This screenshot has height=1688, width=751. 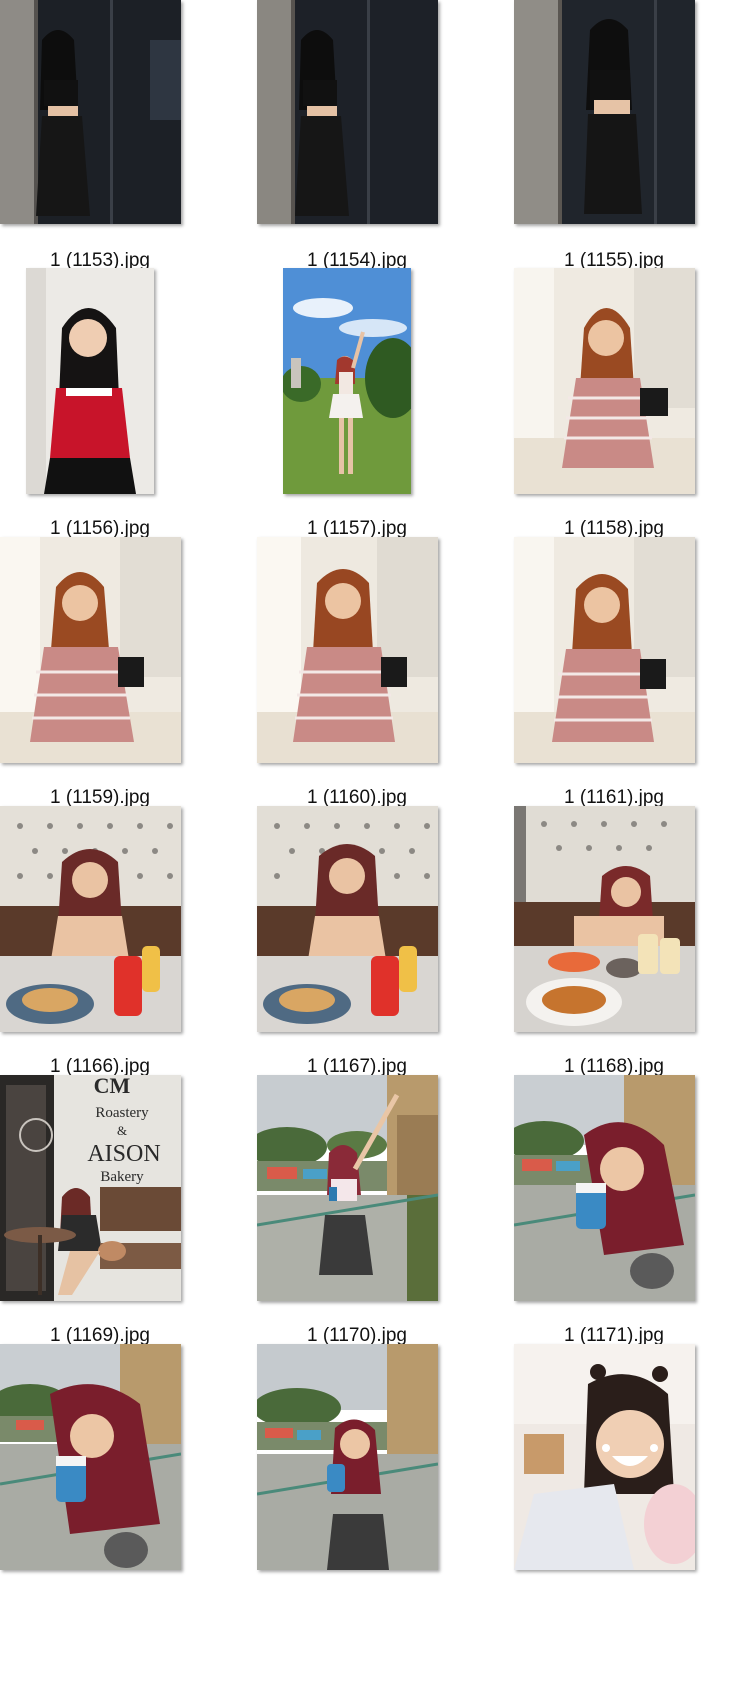 What do you see at coordinates (122, 1113) in the screenshot?
I see `sign-line: Roastery` at bounding box center [122, 1113].